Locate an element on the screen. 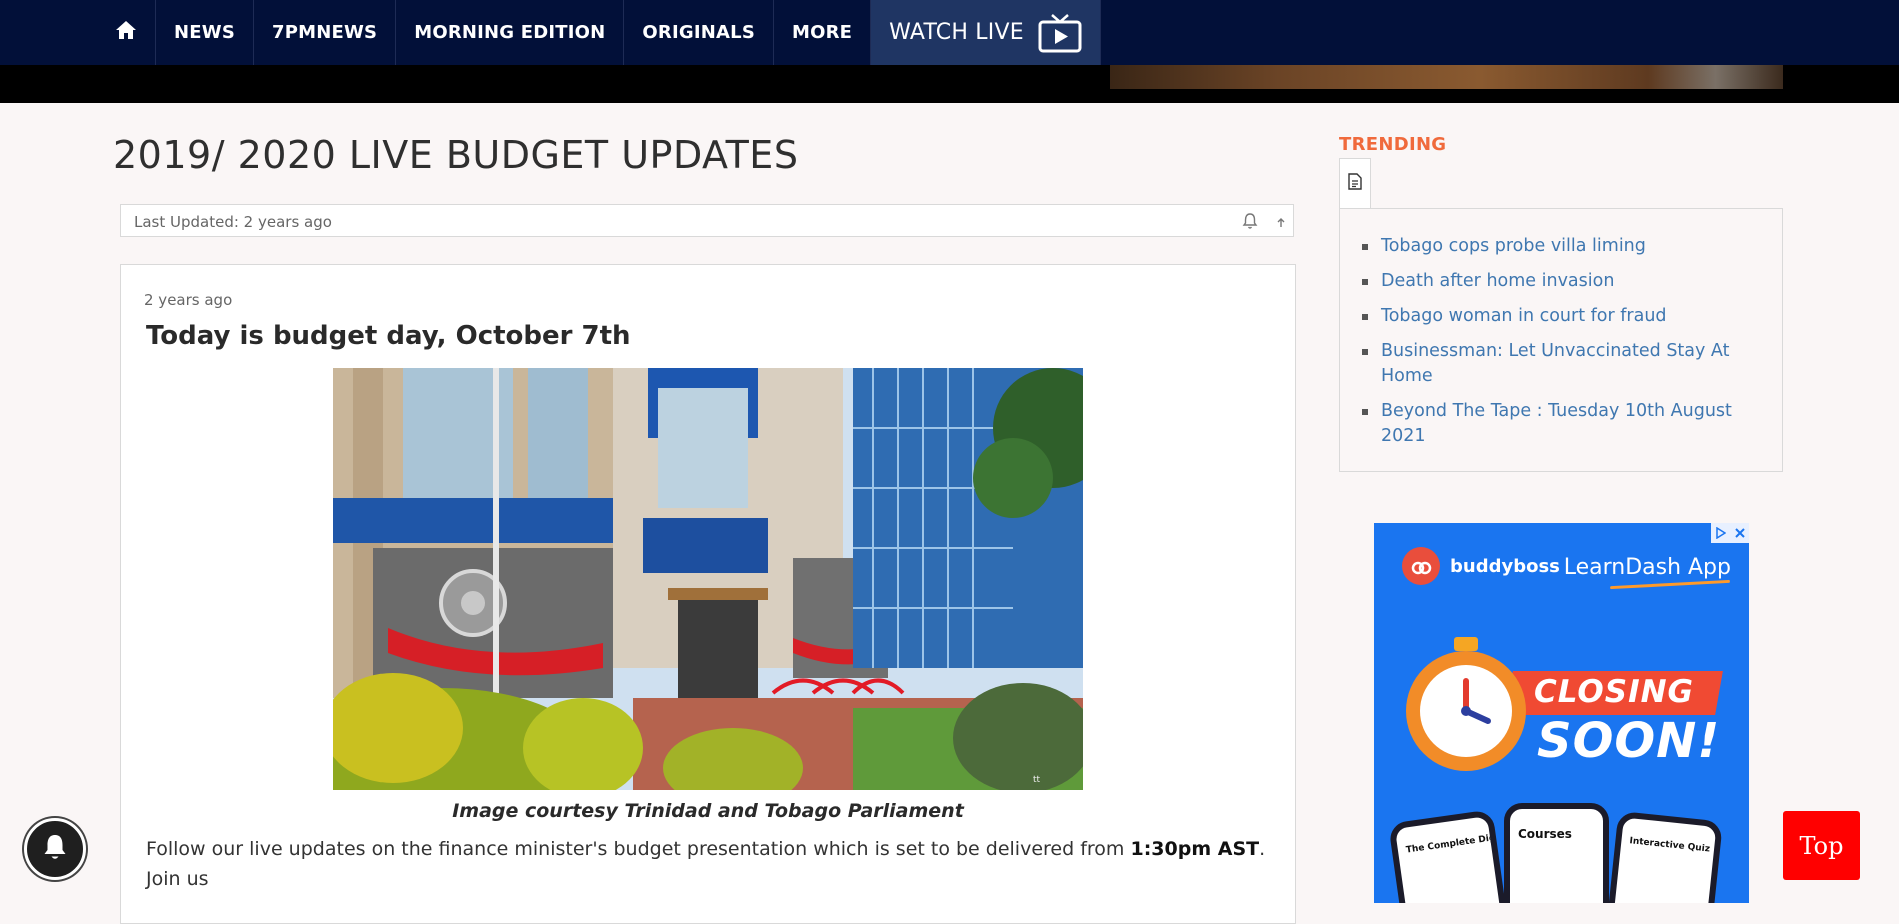  page-title: 2019/ 2020 LIVE BUDGET UPDATES is located at coordinates (456, 155).